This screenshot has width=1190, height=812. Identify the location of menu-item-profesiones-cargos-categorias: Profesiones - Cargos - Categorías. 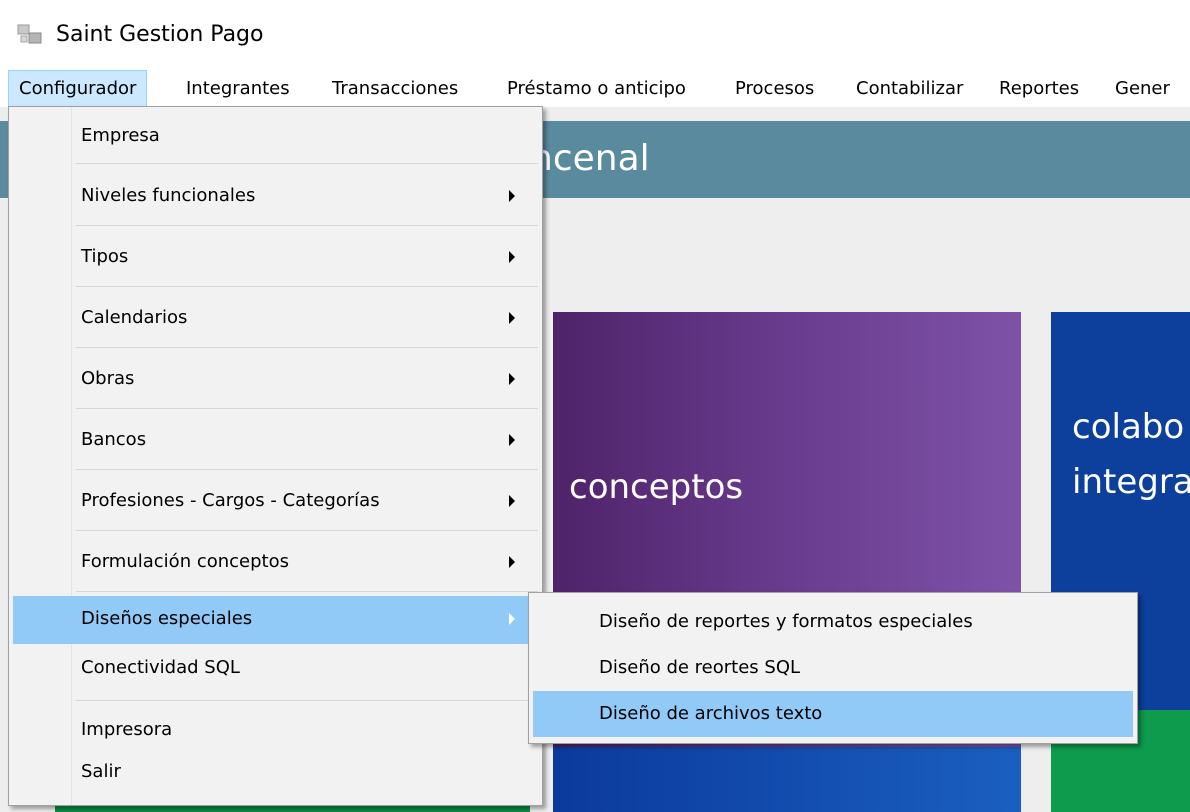
(275, 502).